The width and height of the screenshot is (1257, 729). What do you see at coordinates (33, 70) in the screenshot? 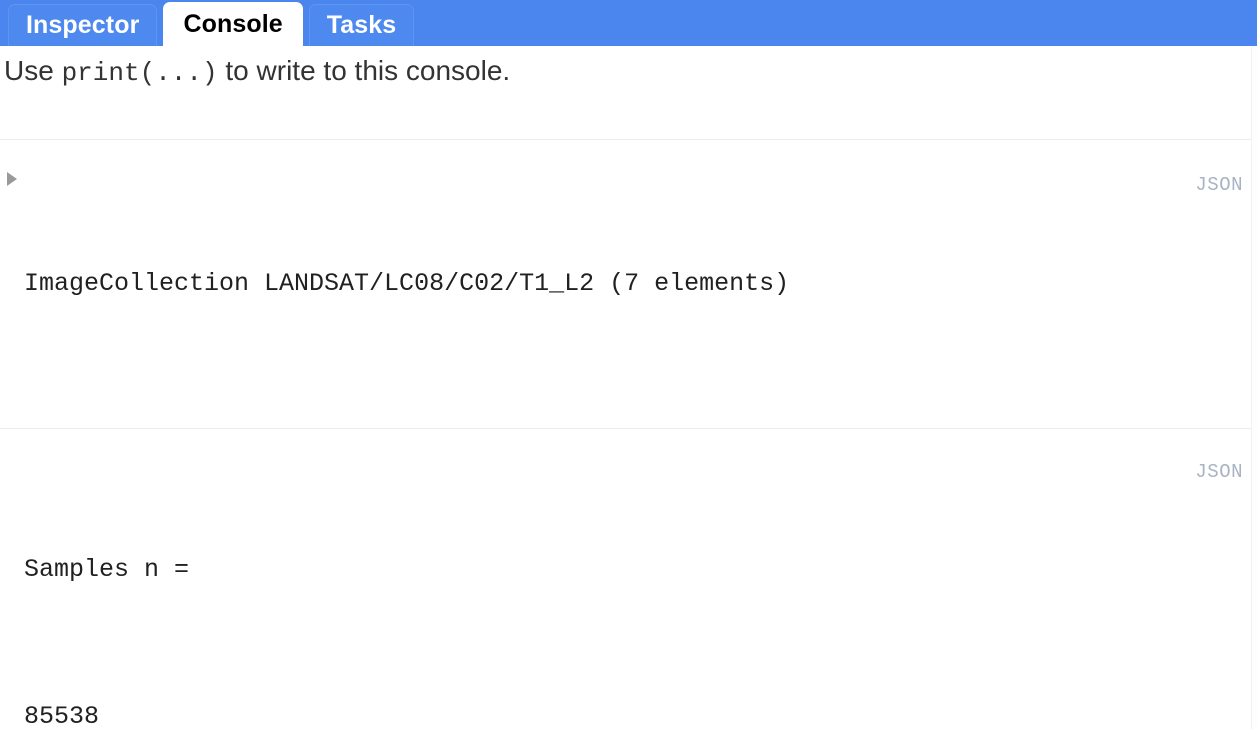
I see `console-hint-prefix: Use` at bounding box center [33, 70].